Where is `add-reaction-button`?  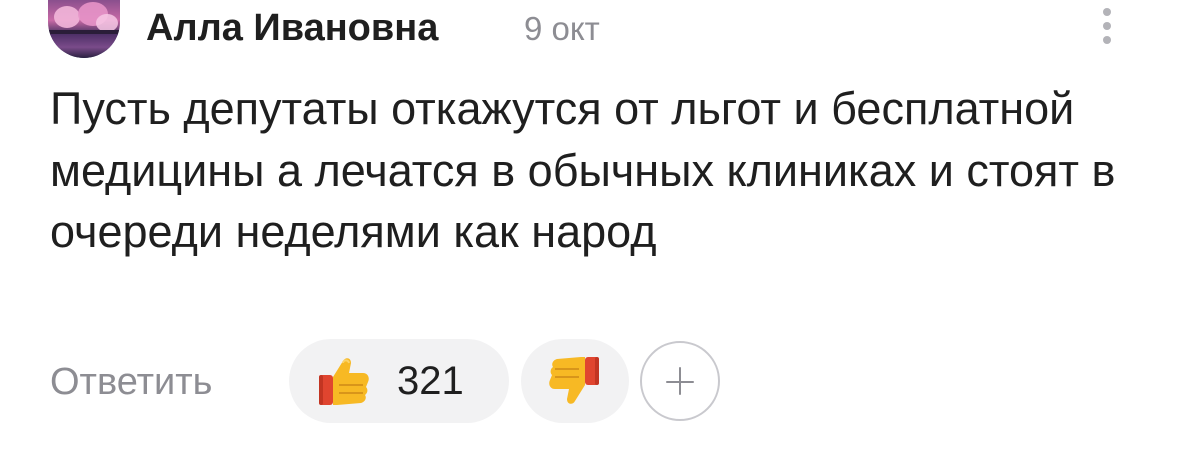 add-reaction-button is located at coordinates (680, 381).